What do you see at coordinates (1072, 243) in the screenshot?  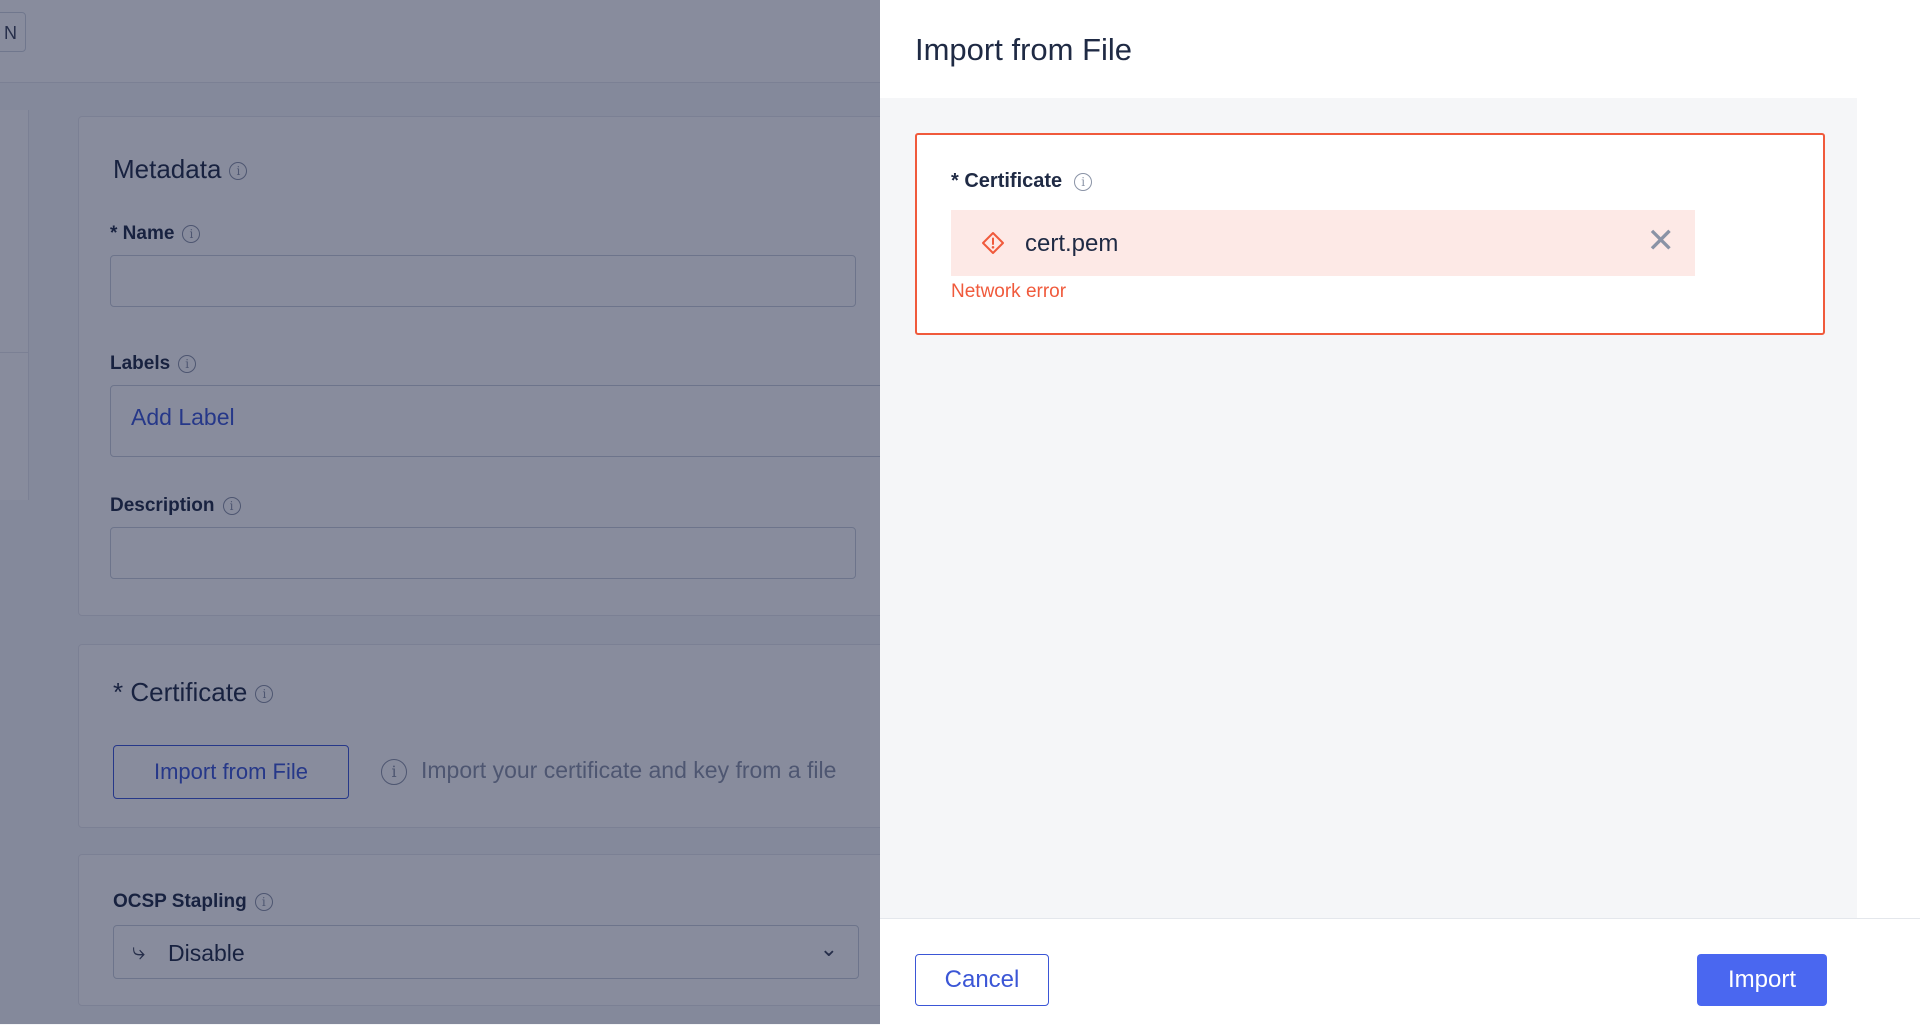 I see `file-name: cert.pem` at bounding box center [1072, 243].